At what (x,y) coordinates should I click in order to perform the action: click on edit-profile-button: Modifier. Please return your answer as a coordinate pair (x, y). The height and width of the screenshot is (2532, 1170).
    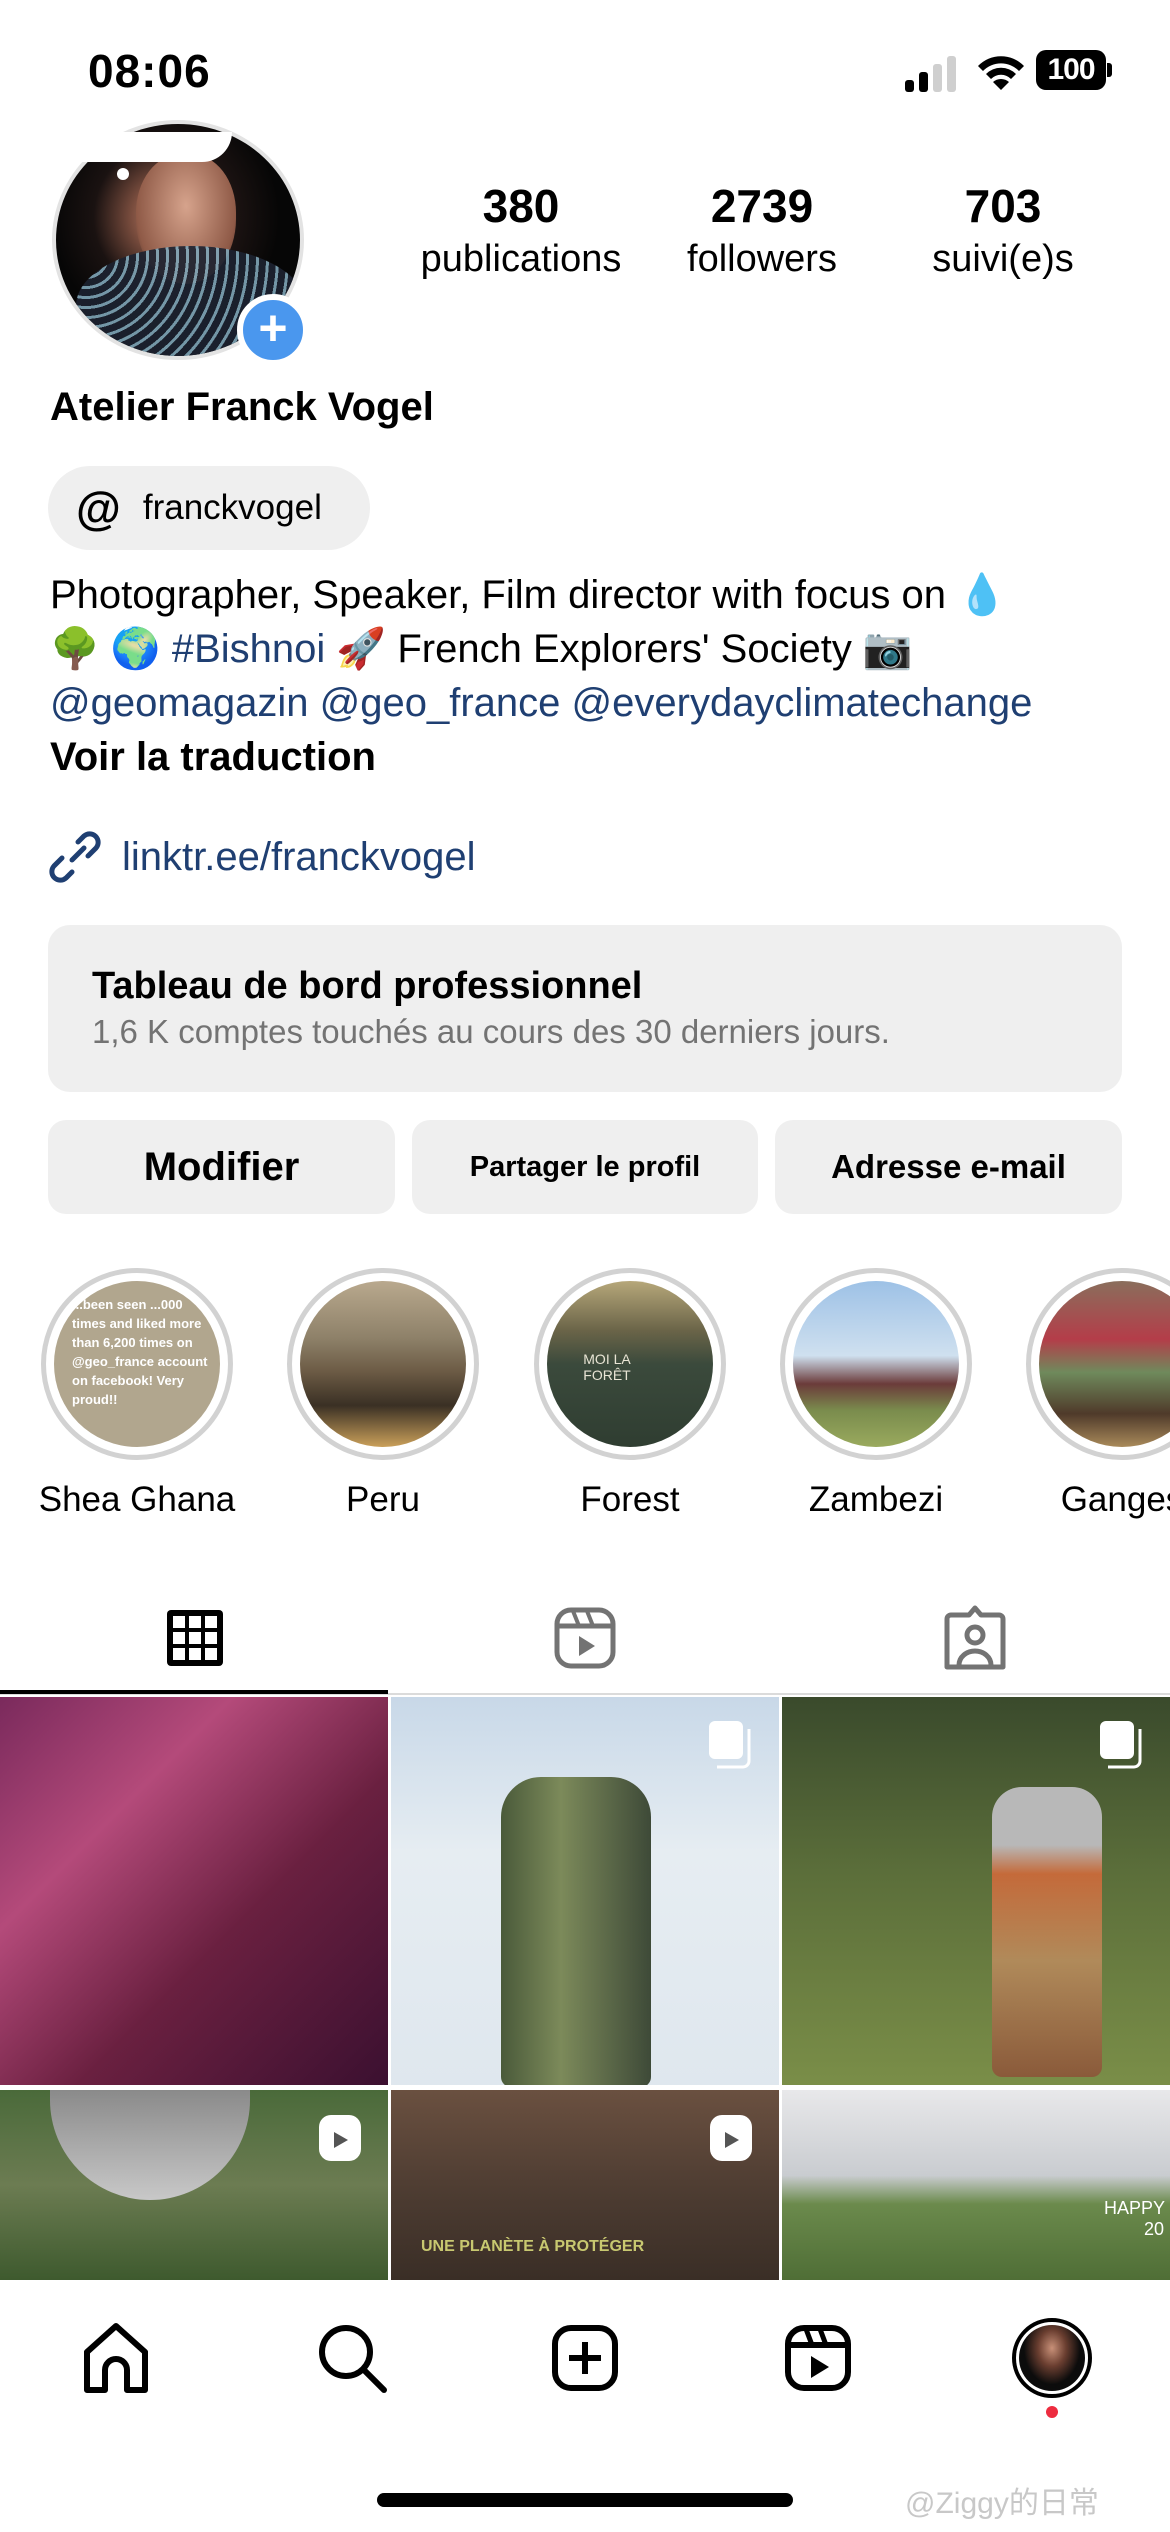
    Looking at the image, I should click on (221, 1167).